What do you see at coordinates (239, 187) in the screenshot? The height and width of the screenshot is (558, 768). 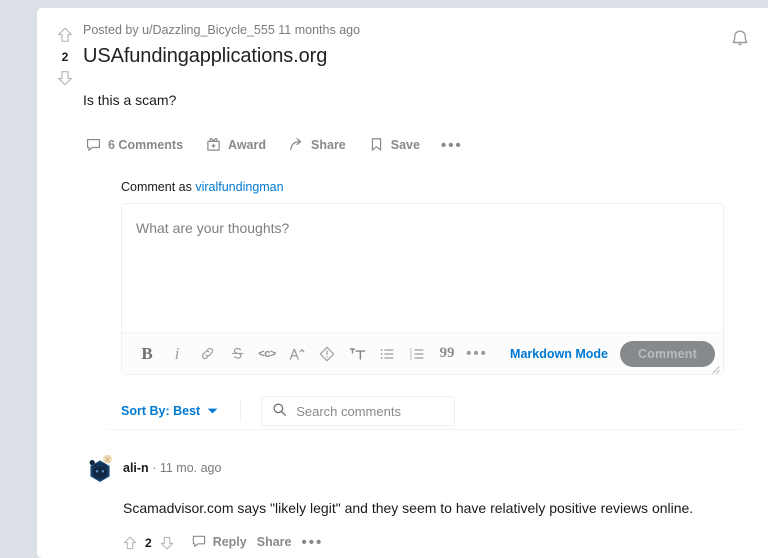 I see `current-username: viralfundingman` at bounding box center [239, 187].